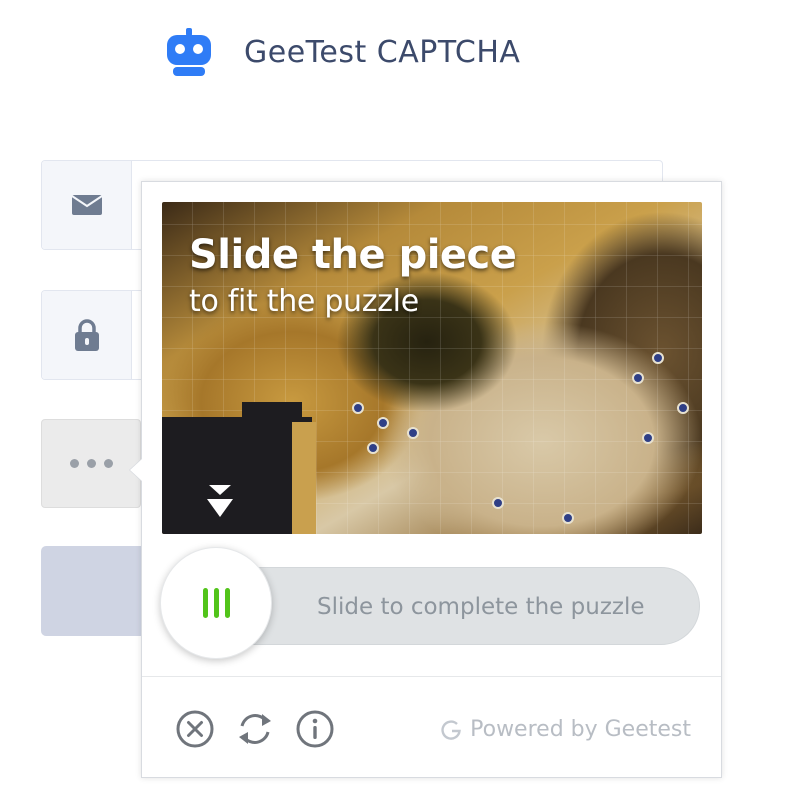 The image size is (810, 810). I want to click on email-field-prefix, so click(87, 205).